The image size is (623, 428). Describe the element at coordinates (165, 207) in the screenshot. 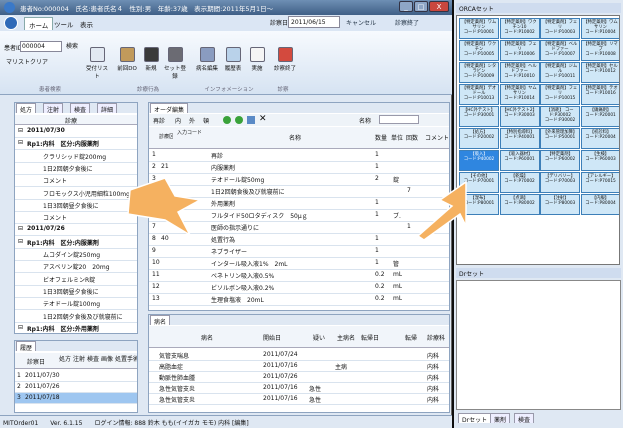

I see `left-arrow-icon` at that location.